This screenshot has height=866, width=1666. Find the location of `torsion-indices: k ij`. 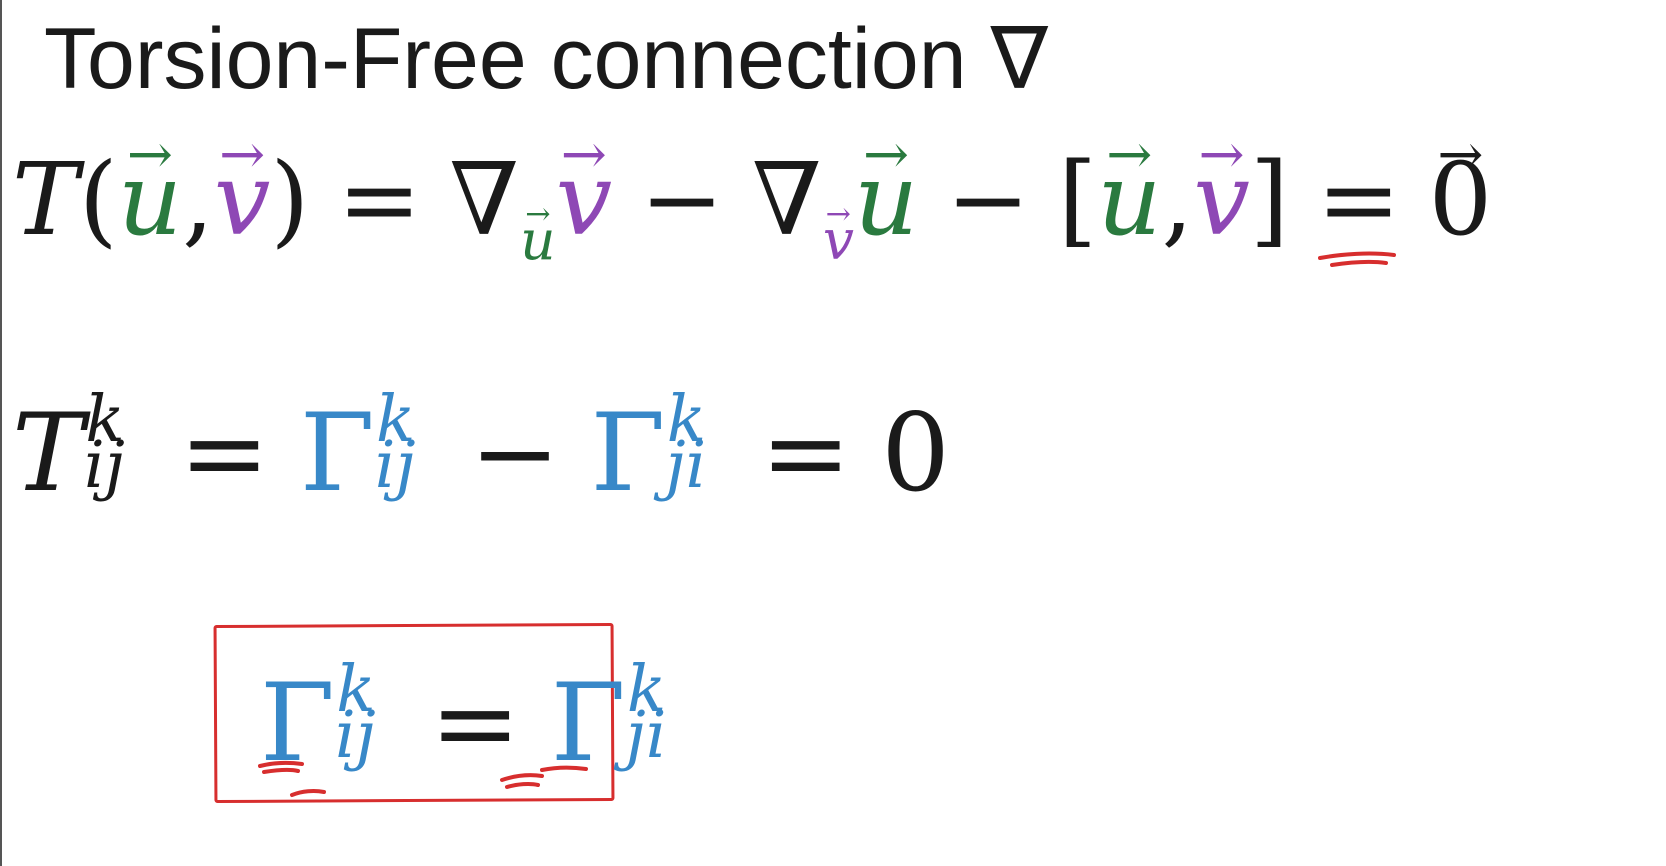

torsion-indices: k ij is located at coordinates (116, 448).